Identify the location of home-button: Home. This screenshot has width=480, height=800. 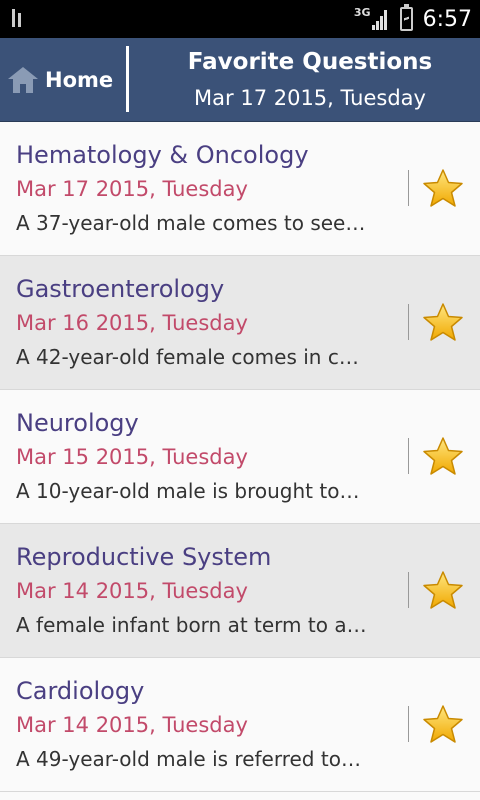
(63, 80).